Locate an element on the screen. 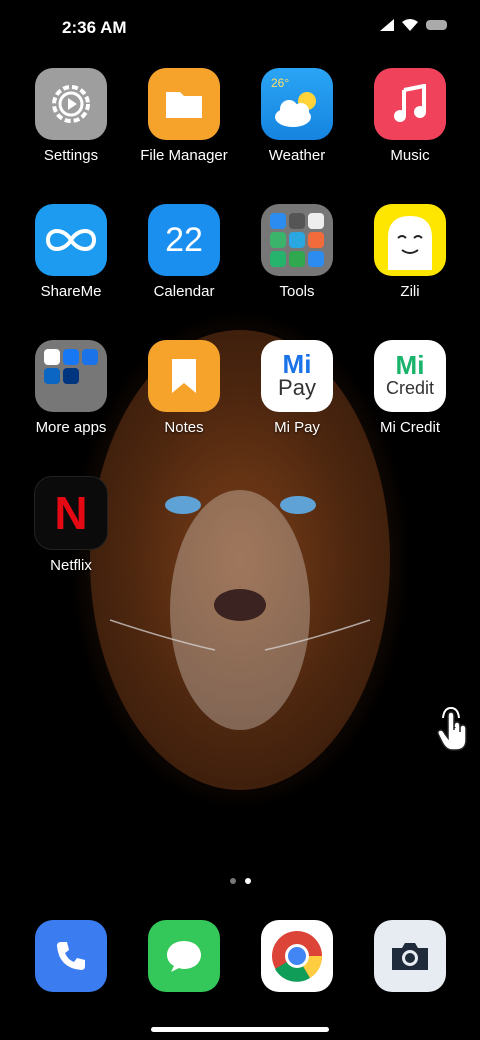 The height and width of the screenshot is (1040, 480). app-shareme: ShareMe is located at coordinates (71, 252).